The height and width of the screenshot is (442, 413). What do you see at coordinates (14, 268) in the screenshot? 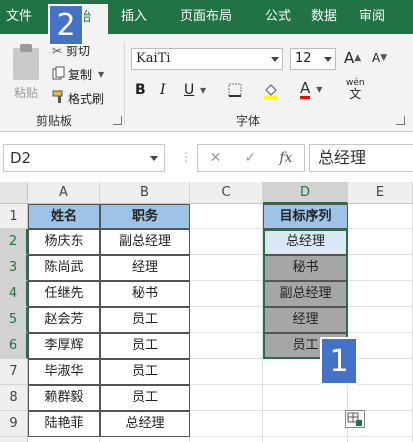
I see `row-header-3: 3` at bounding box center [14, 268].